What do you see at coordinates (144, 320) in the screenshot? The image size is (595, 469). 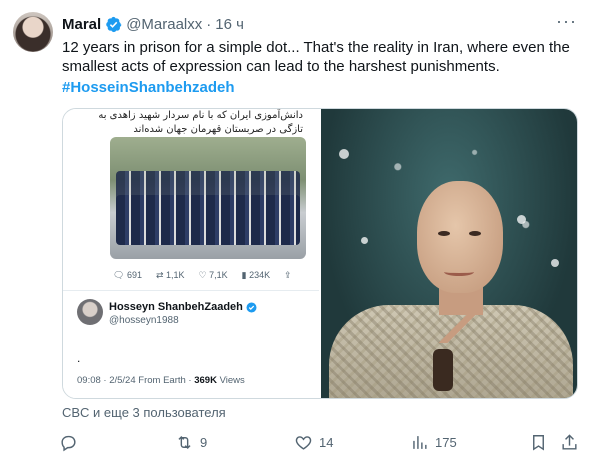 I see `embedded-quoted-handle: @hosseyn1988` at bounding box center [144, 320].